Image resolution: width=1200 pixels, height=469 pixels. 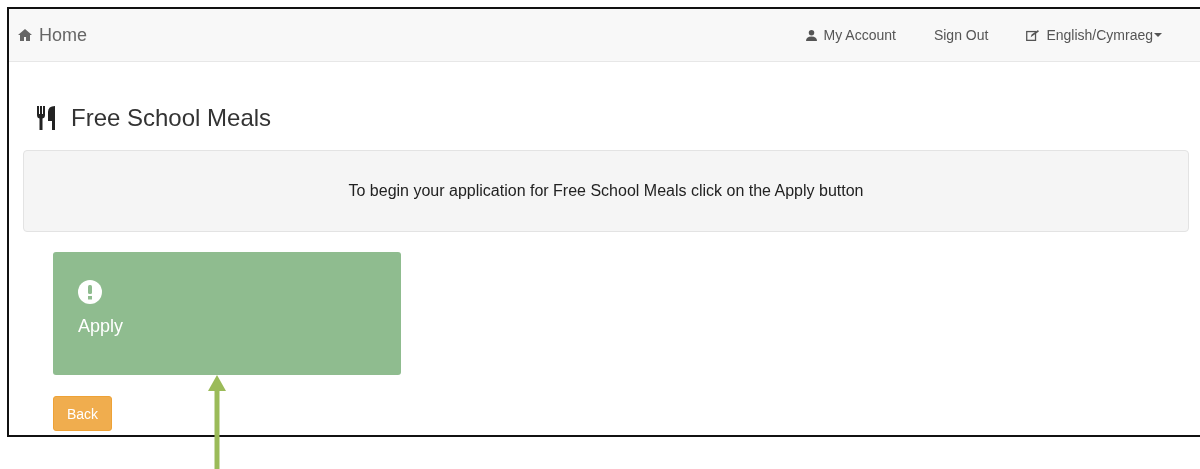 What do you see at coordinates (1033, 35) in the screenshot?
I see `edit-icon` at bounding box center [1033, 35].